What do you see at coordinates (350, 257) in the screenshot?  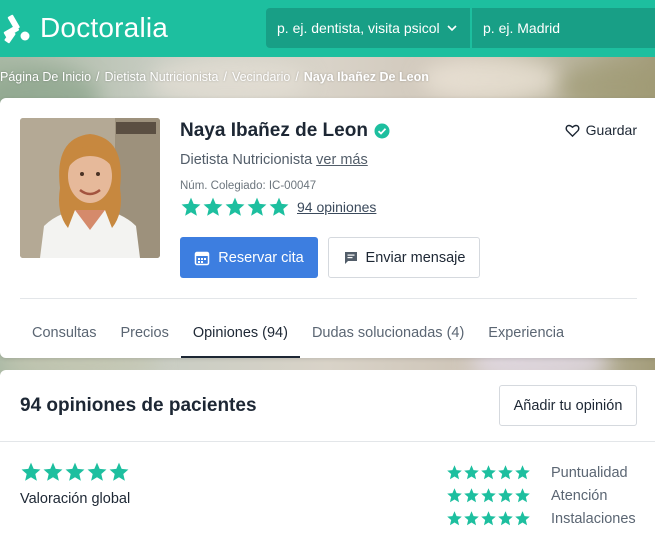 I see `message-icon` at bounding box center [350, 257].